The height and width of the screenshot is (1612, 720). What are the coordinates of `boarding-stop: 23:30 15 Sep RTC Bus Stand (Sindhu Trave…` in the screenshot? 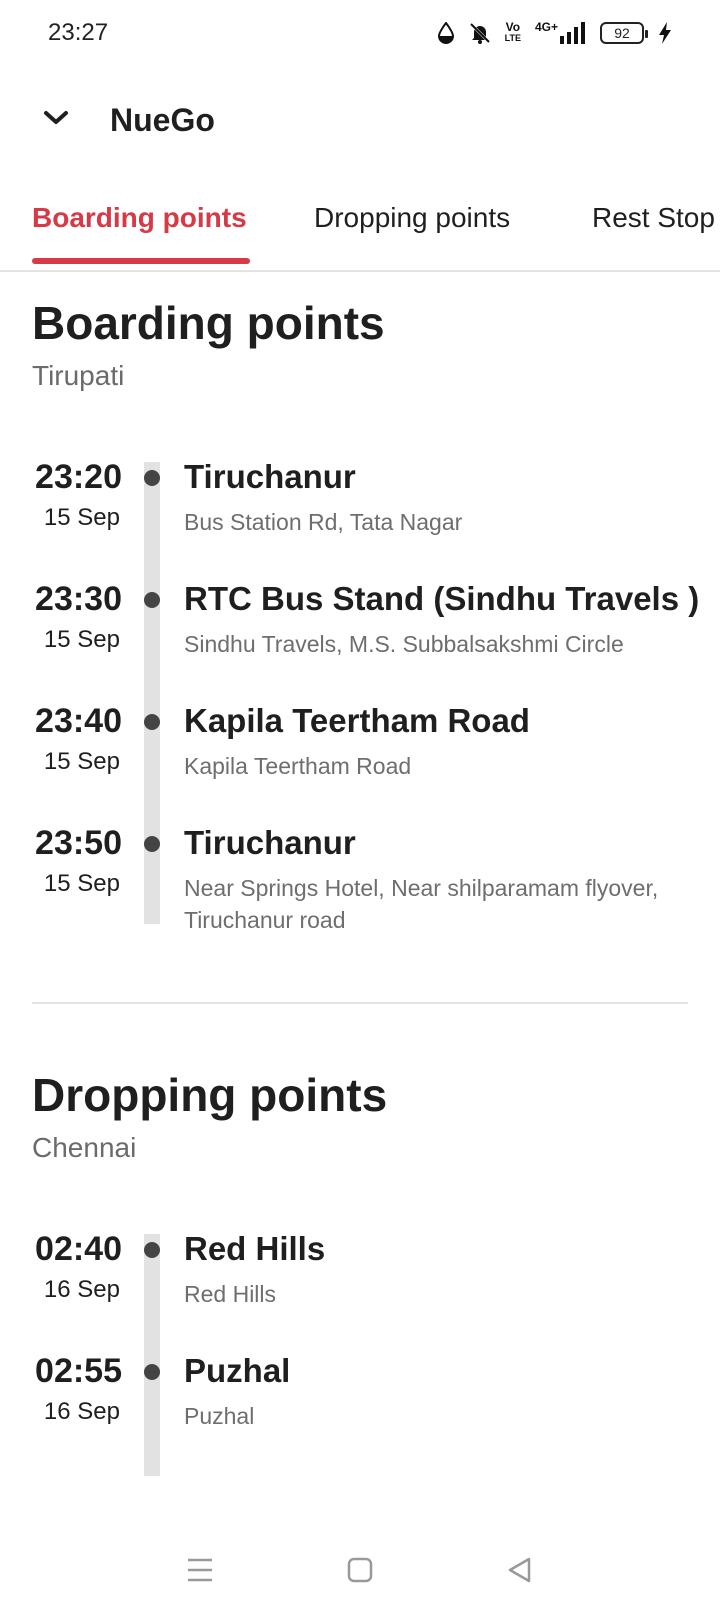 It's located at (360, 640).